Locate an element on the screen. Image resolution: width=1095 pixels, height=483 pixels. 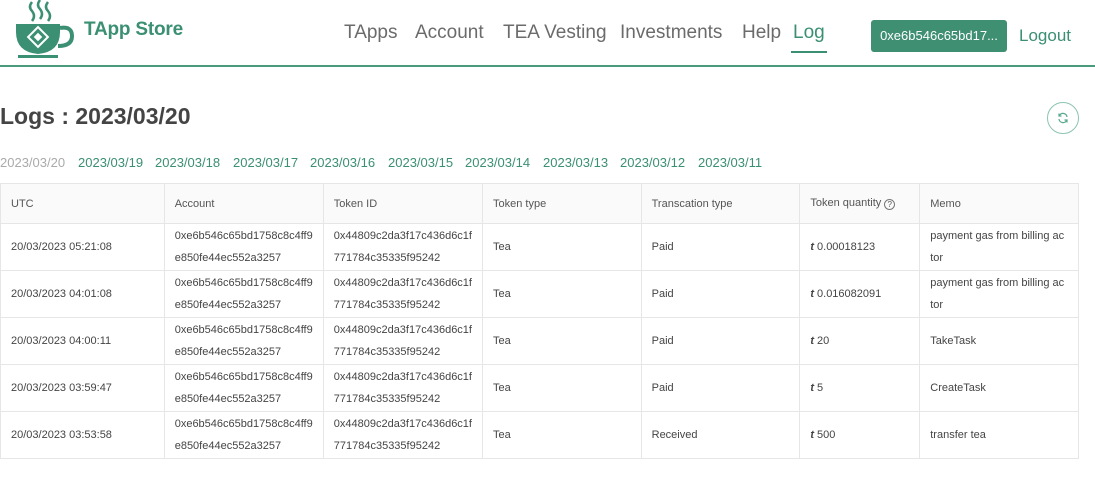
utc-cell: 20/03/2023 04:01:08 is located at coordinates (82, 294).